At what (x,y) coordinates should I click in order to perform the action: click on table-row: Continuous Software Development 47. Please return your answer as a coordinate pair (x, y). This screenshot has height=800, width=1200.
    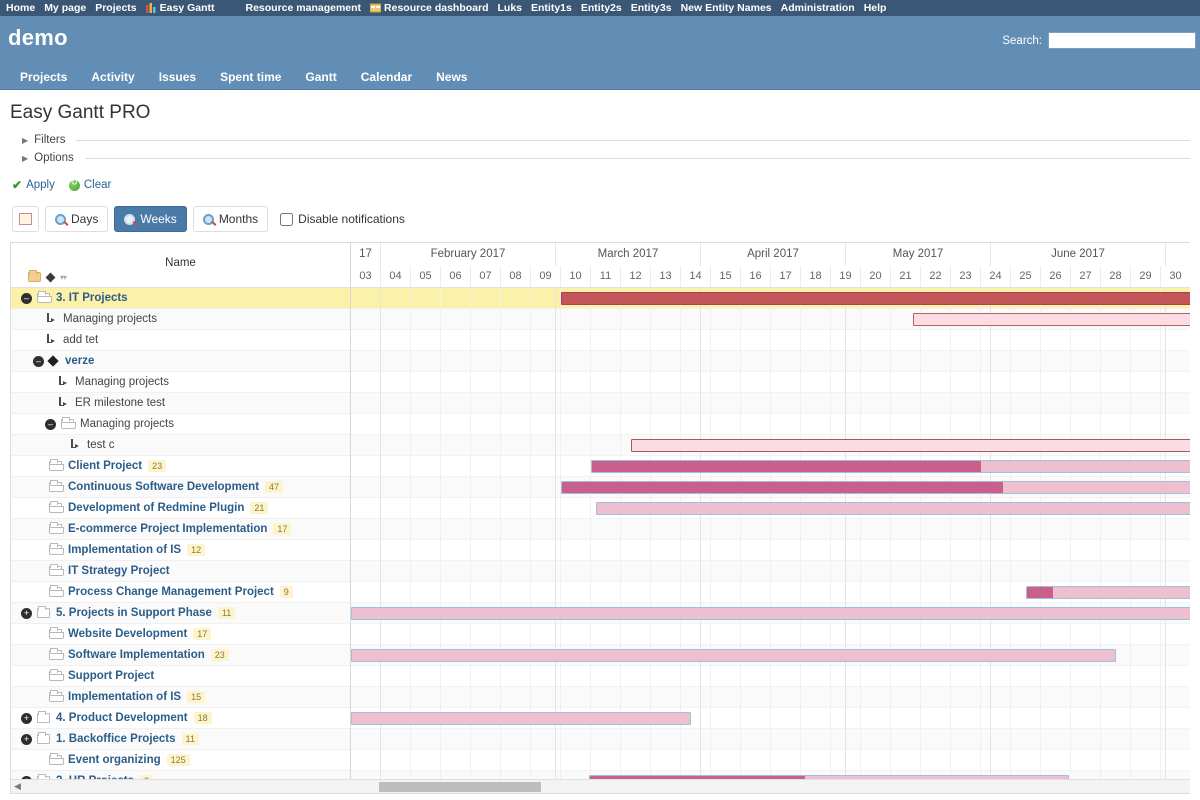
    Looking at the image, I should click on (180, 487).